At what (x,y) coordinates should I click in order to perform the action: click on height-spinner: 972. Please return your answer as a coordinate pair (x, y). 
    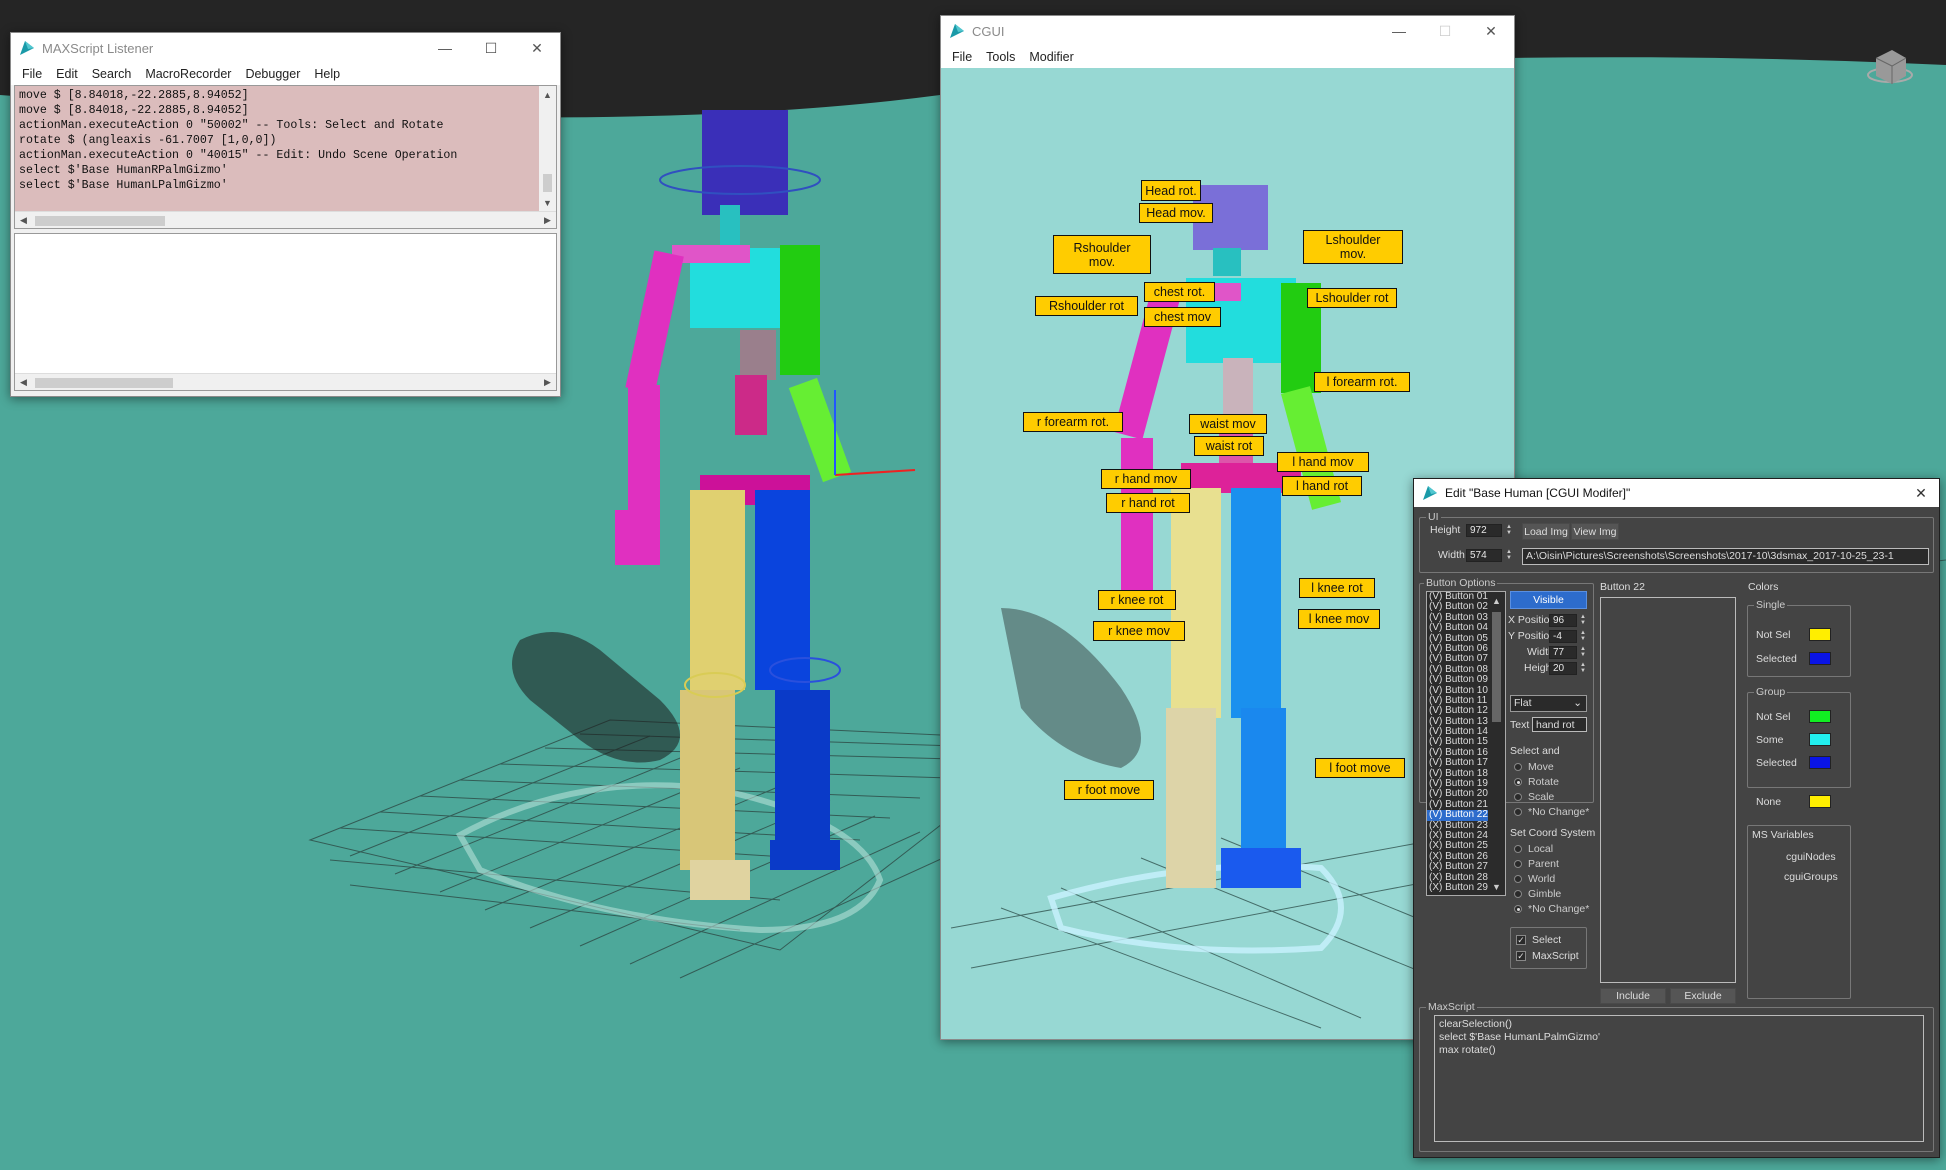
    Looking at the image, I should click on (1484, 530).